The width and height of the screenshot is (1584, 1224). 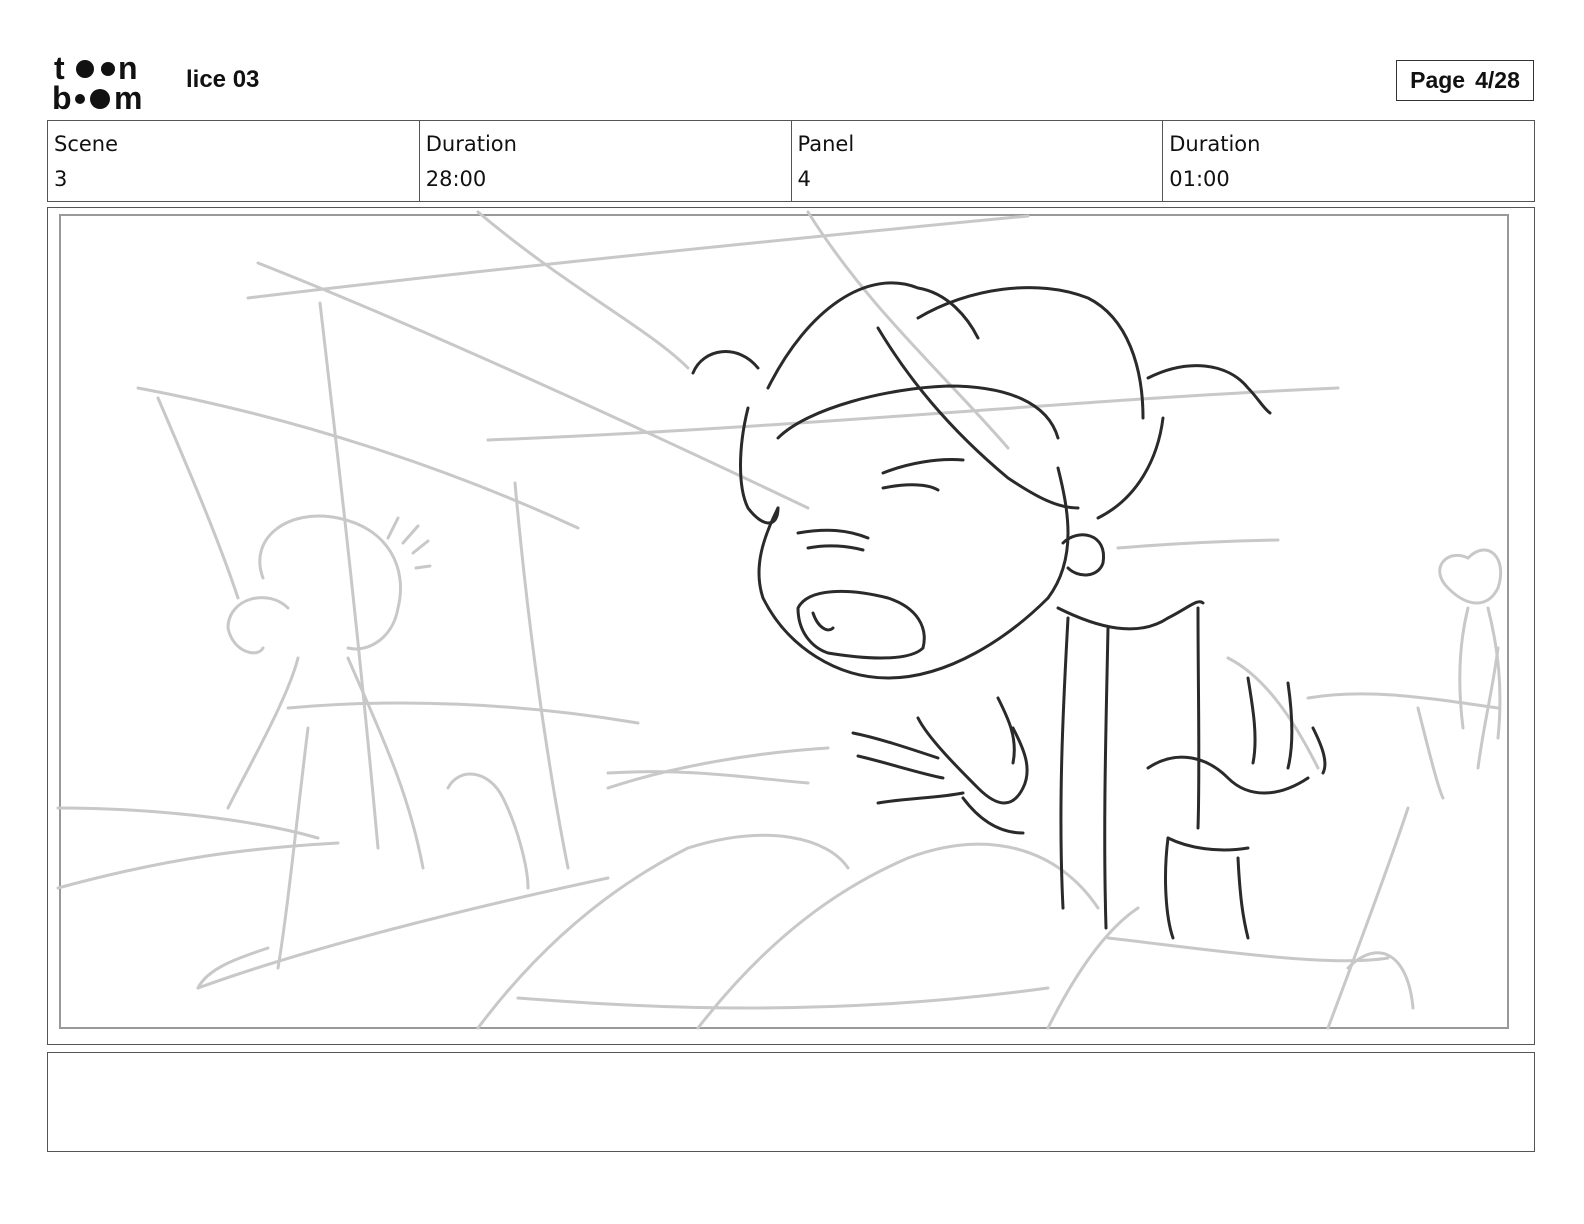 What do you see at coordinates (1497, 80) in the screenshot?
I see `page-number: 4/28` at bounding box center [1497, 80].